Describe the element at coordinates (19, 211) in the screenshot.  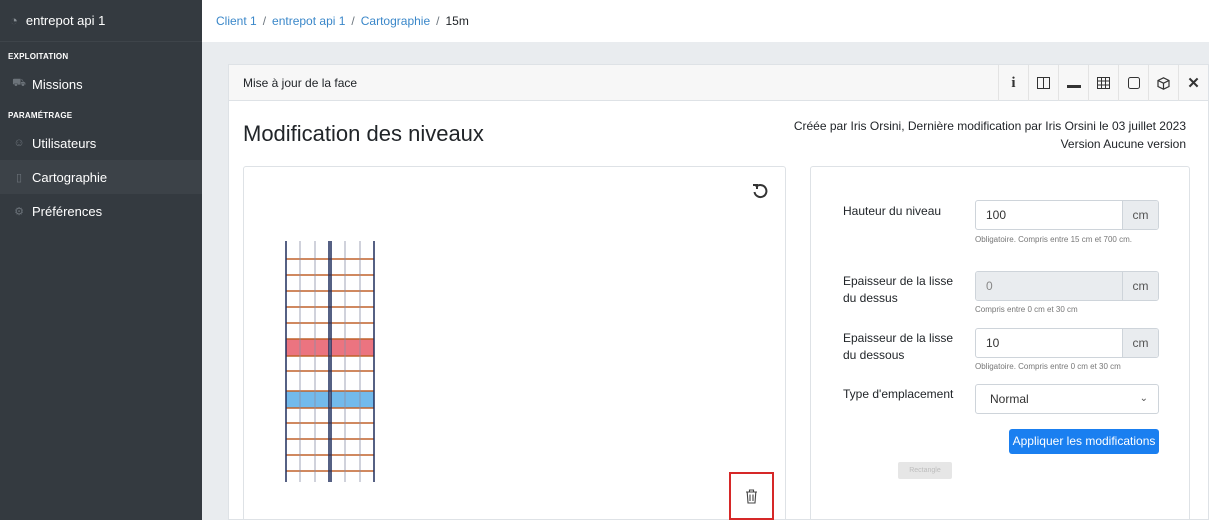
I see `gear-icon: ⚙` at that location.